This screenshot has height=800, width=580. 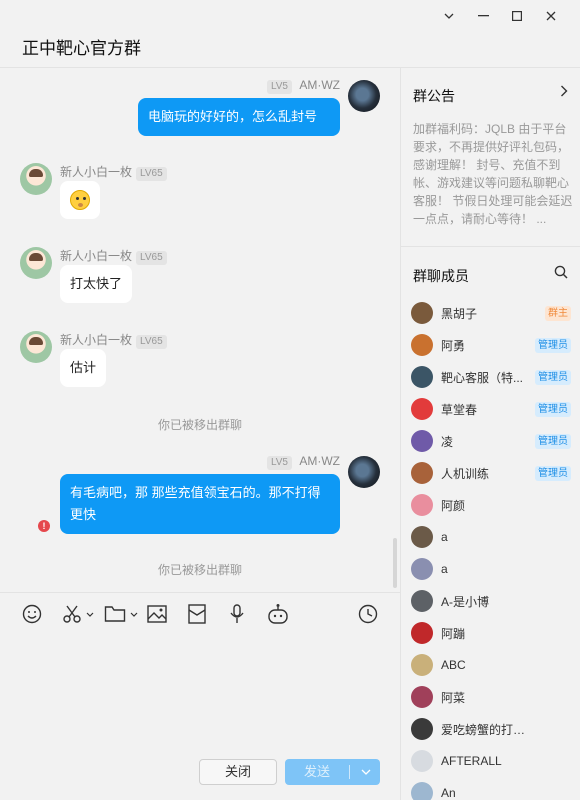 What do you see at coordinates (332, 772) in the screenshot?
I see `send-button: 发送` at bounding box center [332, 772].